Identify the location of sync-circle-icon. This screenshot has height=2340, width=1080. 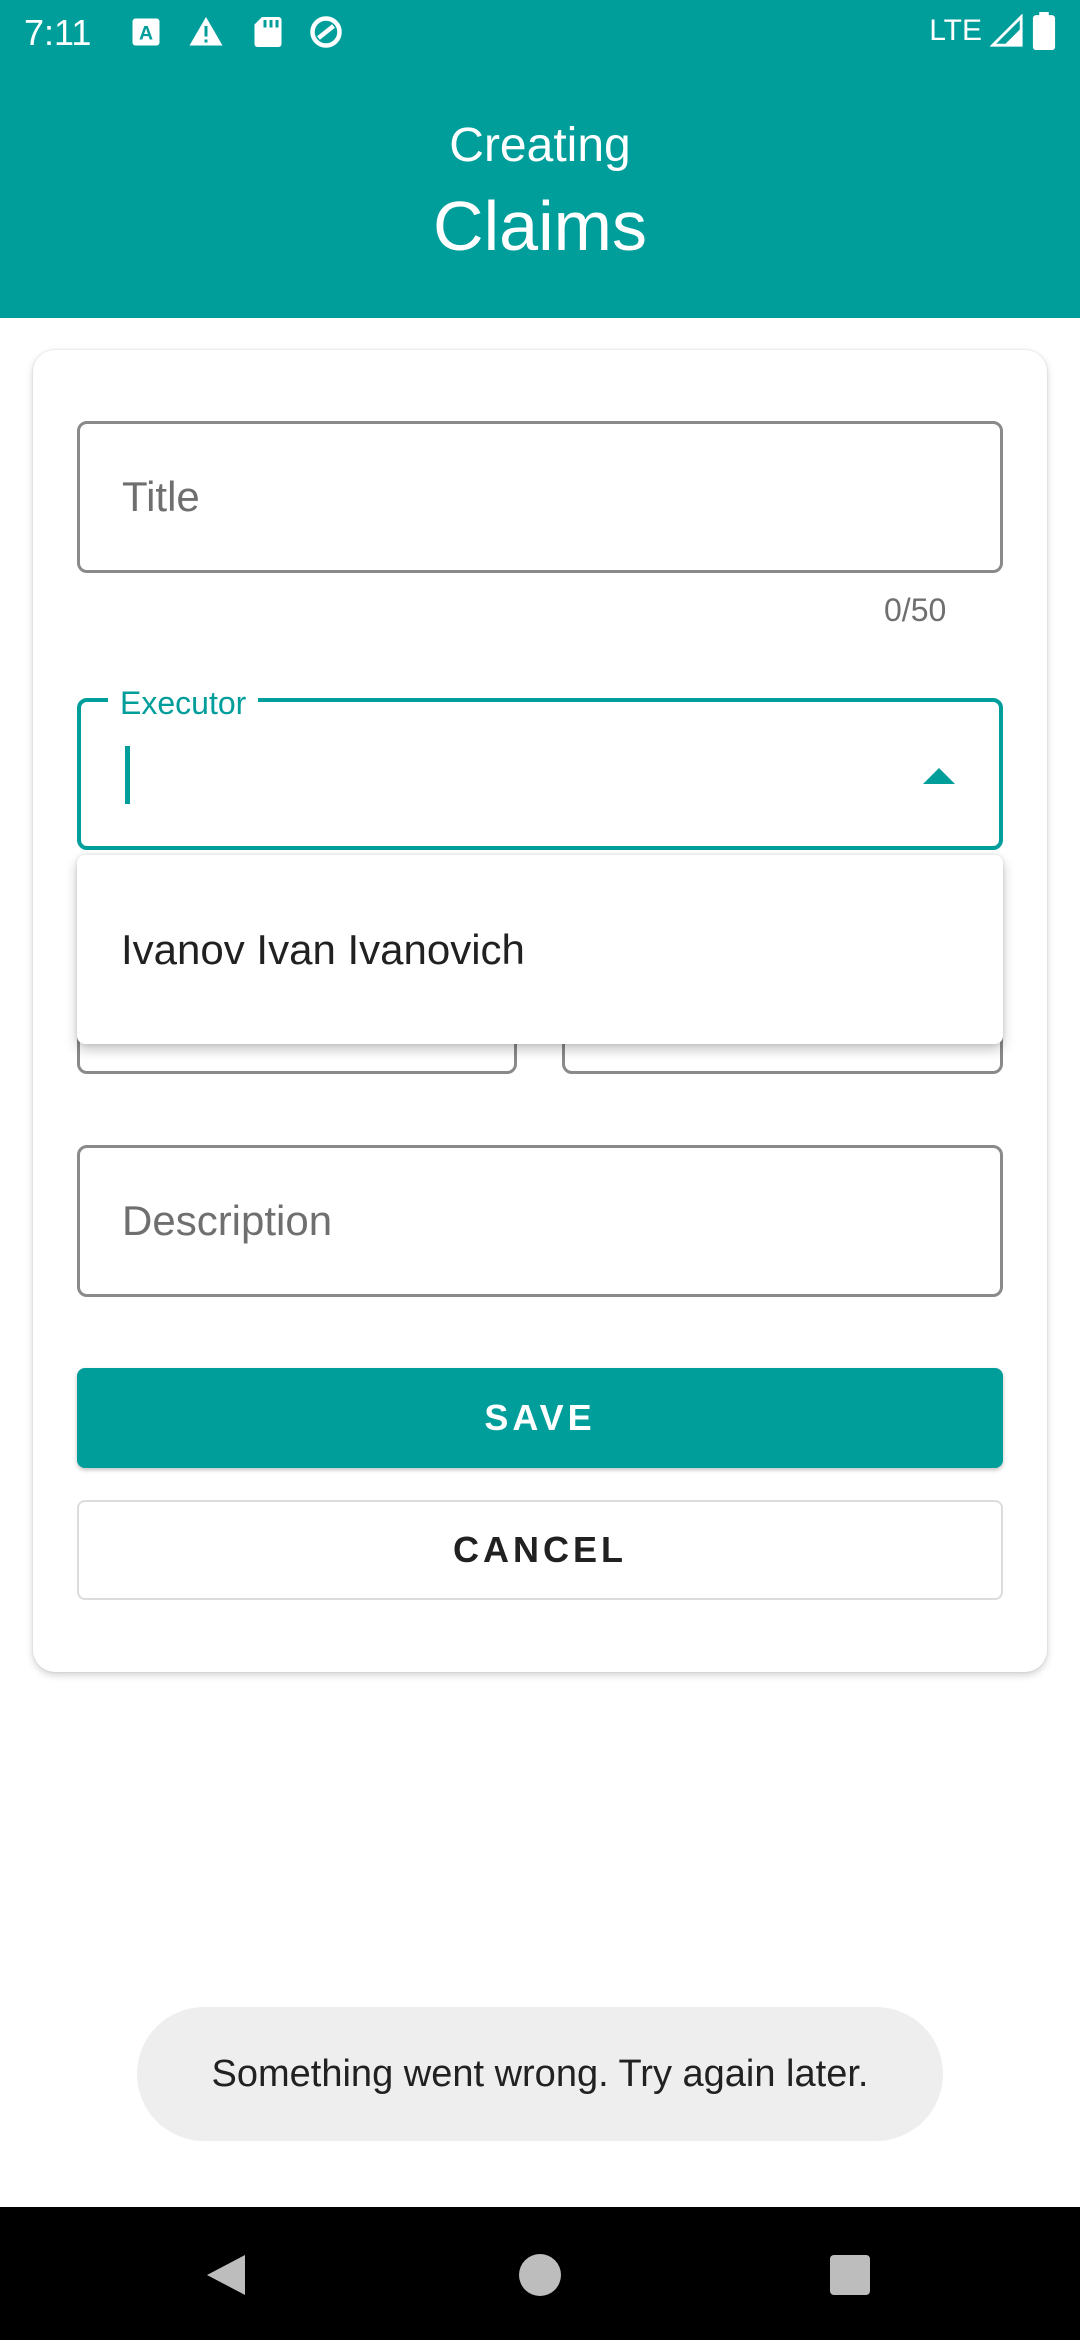
(326, 32).